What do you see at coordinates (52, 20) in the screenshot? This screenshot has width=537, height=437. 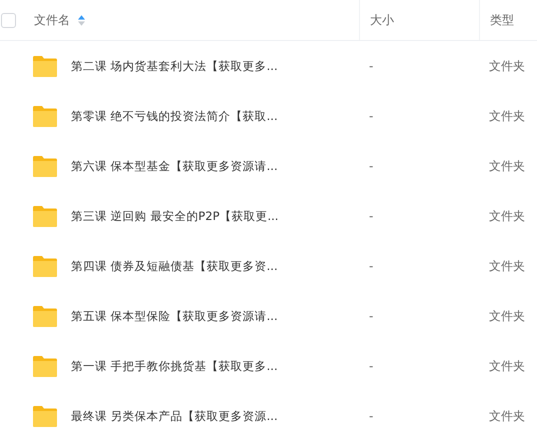 I see `column-header: 文件名` at bounding box center [52, 20].